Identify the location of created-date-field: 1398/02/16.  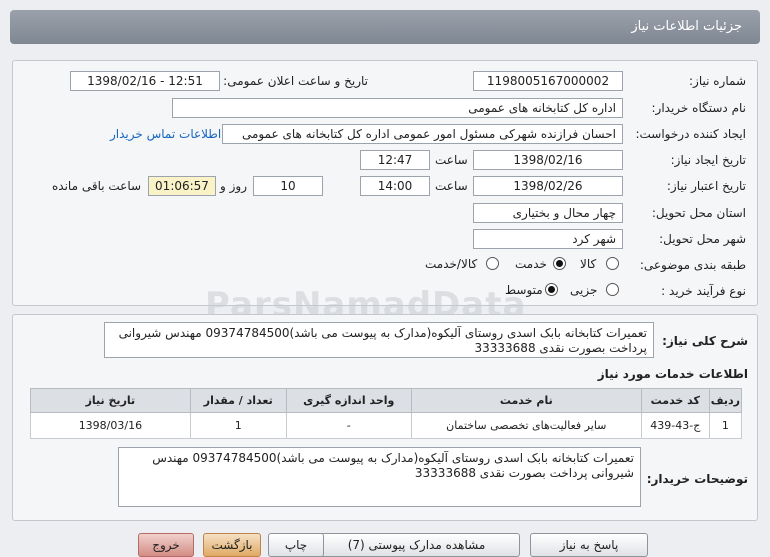
(548, 160).